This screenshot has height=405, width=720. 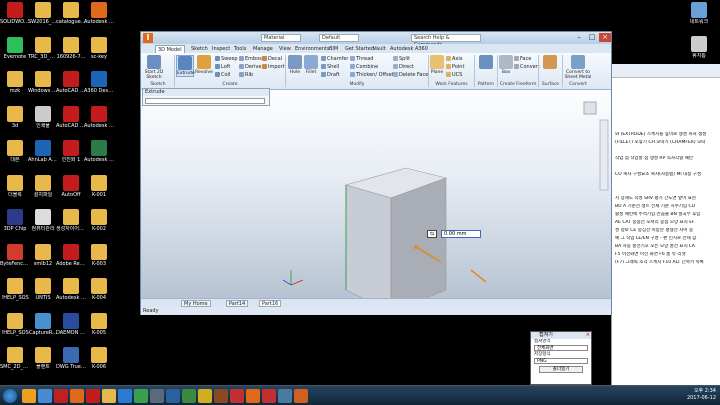 I want to click on desktop-shortcut: AutoOff, so click(x=71, y=186).